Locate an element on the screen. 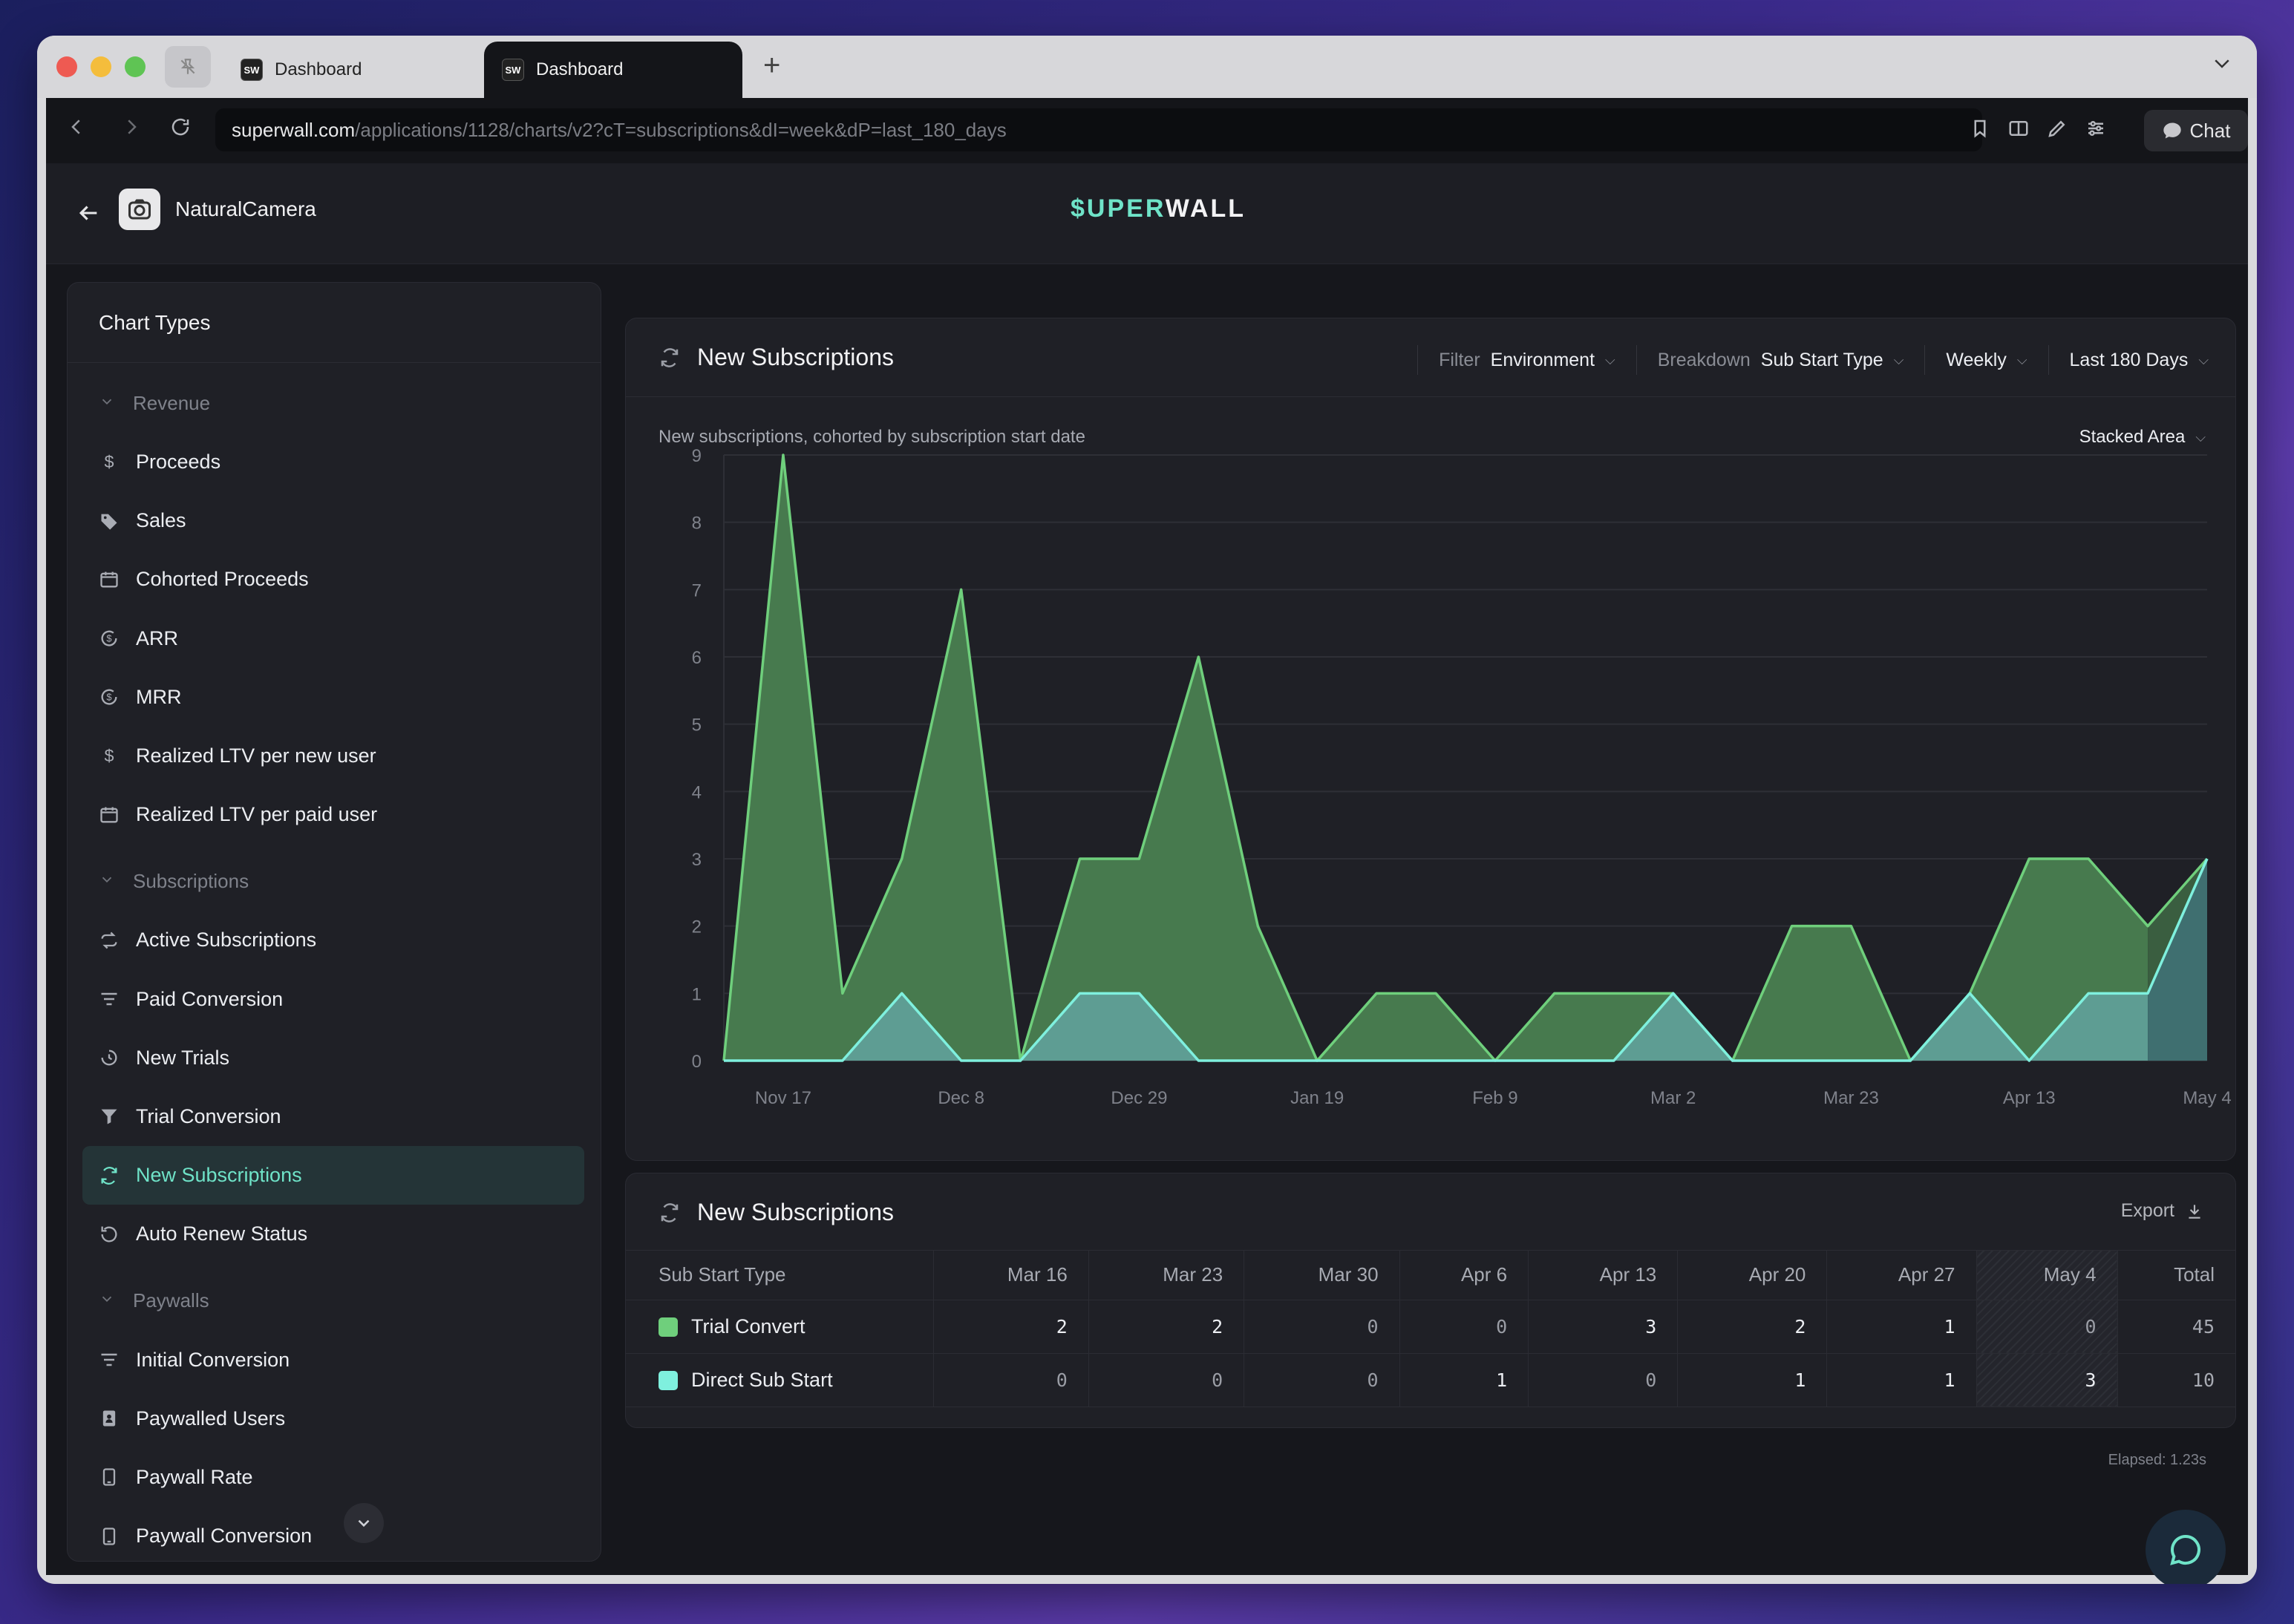 The width and height of the screenshot is (2294, 1624). sidebar-item-label: Initial Conversion is located at coordinates (213, 1359).